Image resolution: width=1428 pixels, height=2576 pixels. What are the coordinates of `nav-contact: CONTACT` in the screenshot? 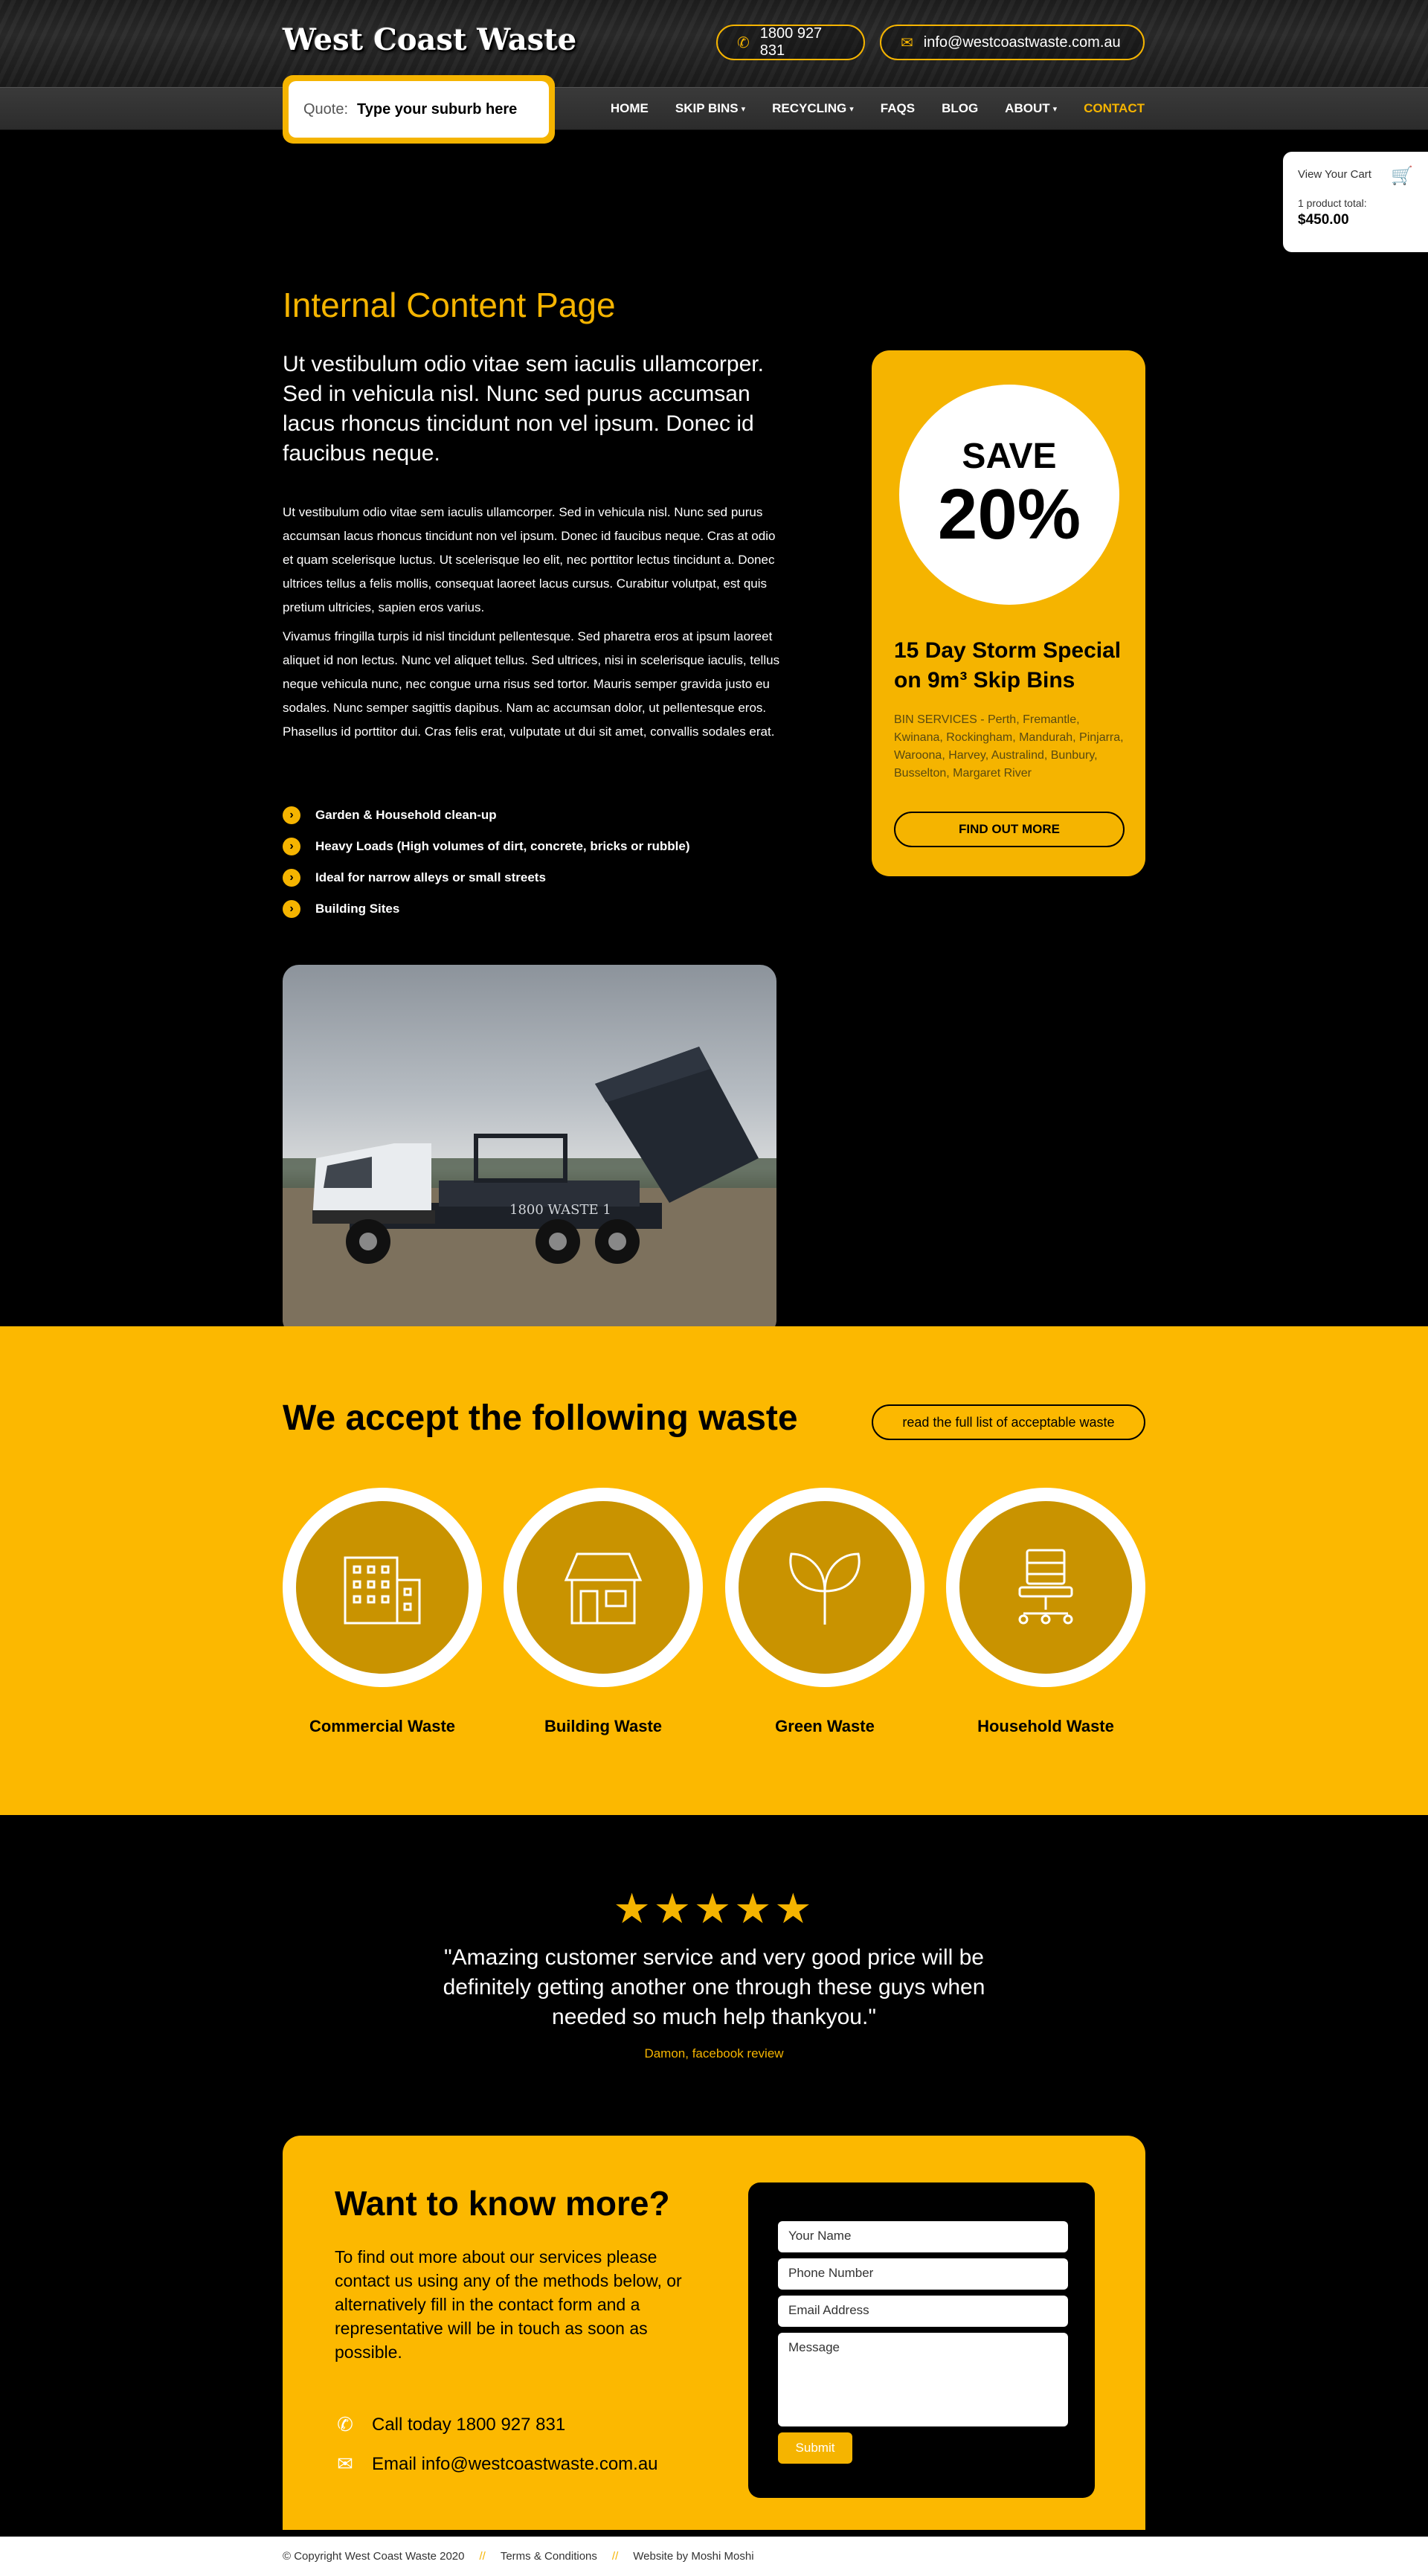 It's located at (1114, 109).